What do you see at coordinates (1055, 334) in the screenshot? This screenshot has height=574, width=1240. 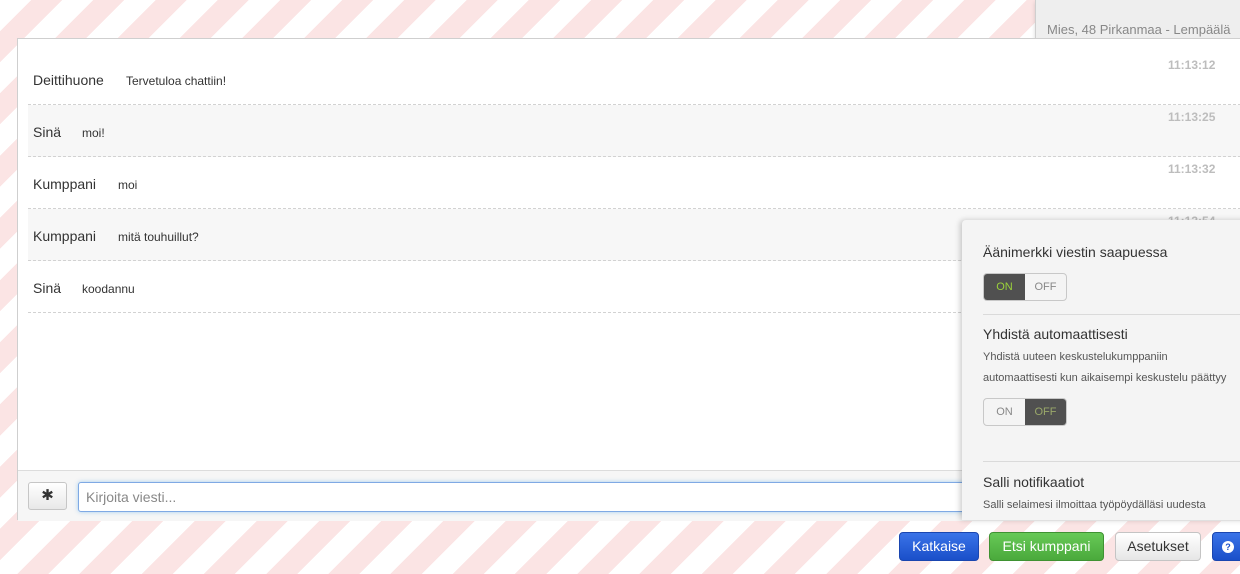 I see `setting-title: Yhdistä automaattisesti` at bounding box center [1055, 334].